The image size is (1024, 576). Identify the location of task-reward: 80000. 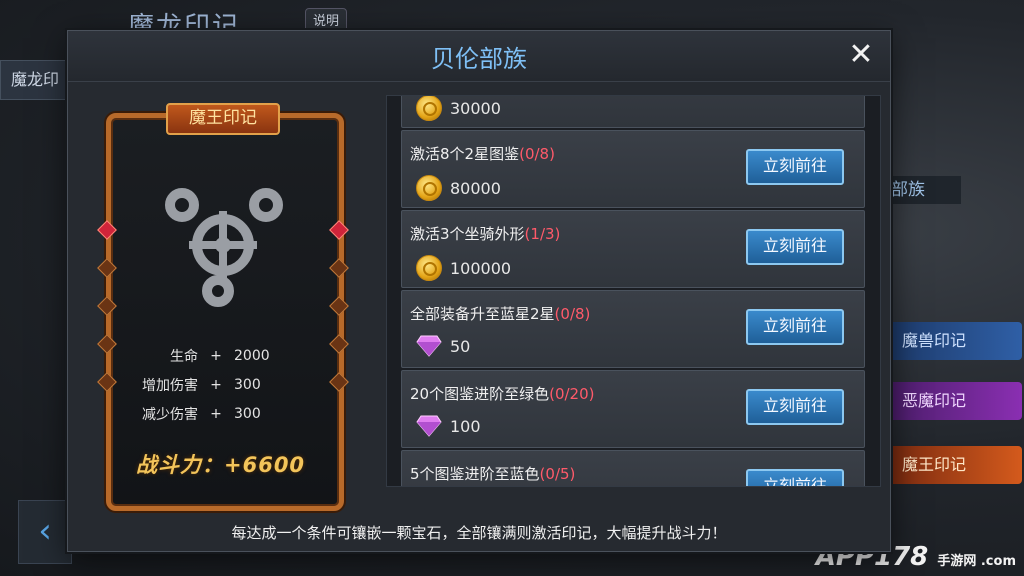
(458, 188).